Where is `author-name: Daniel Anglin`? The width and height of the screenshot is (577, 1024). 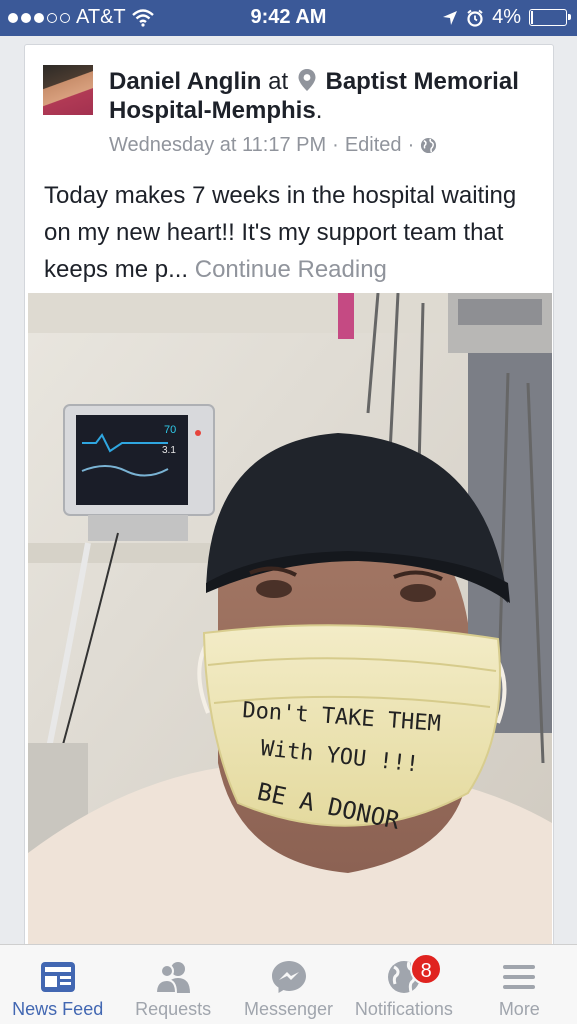
author-name: Daniel Anglin is located at coordinates (185, 81).